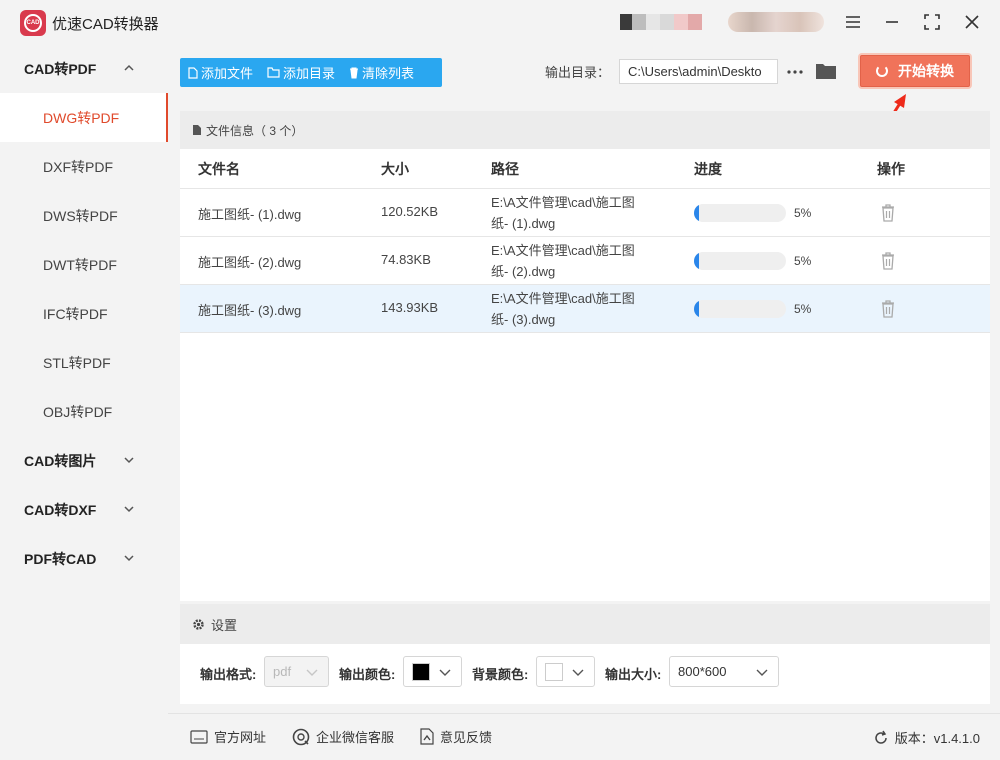  Describe the element at coordinates (388, 73) in the screenshot. I see `clear-list-label: 清除列表` at that location.